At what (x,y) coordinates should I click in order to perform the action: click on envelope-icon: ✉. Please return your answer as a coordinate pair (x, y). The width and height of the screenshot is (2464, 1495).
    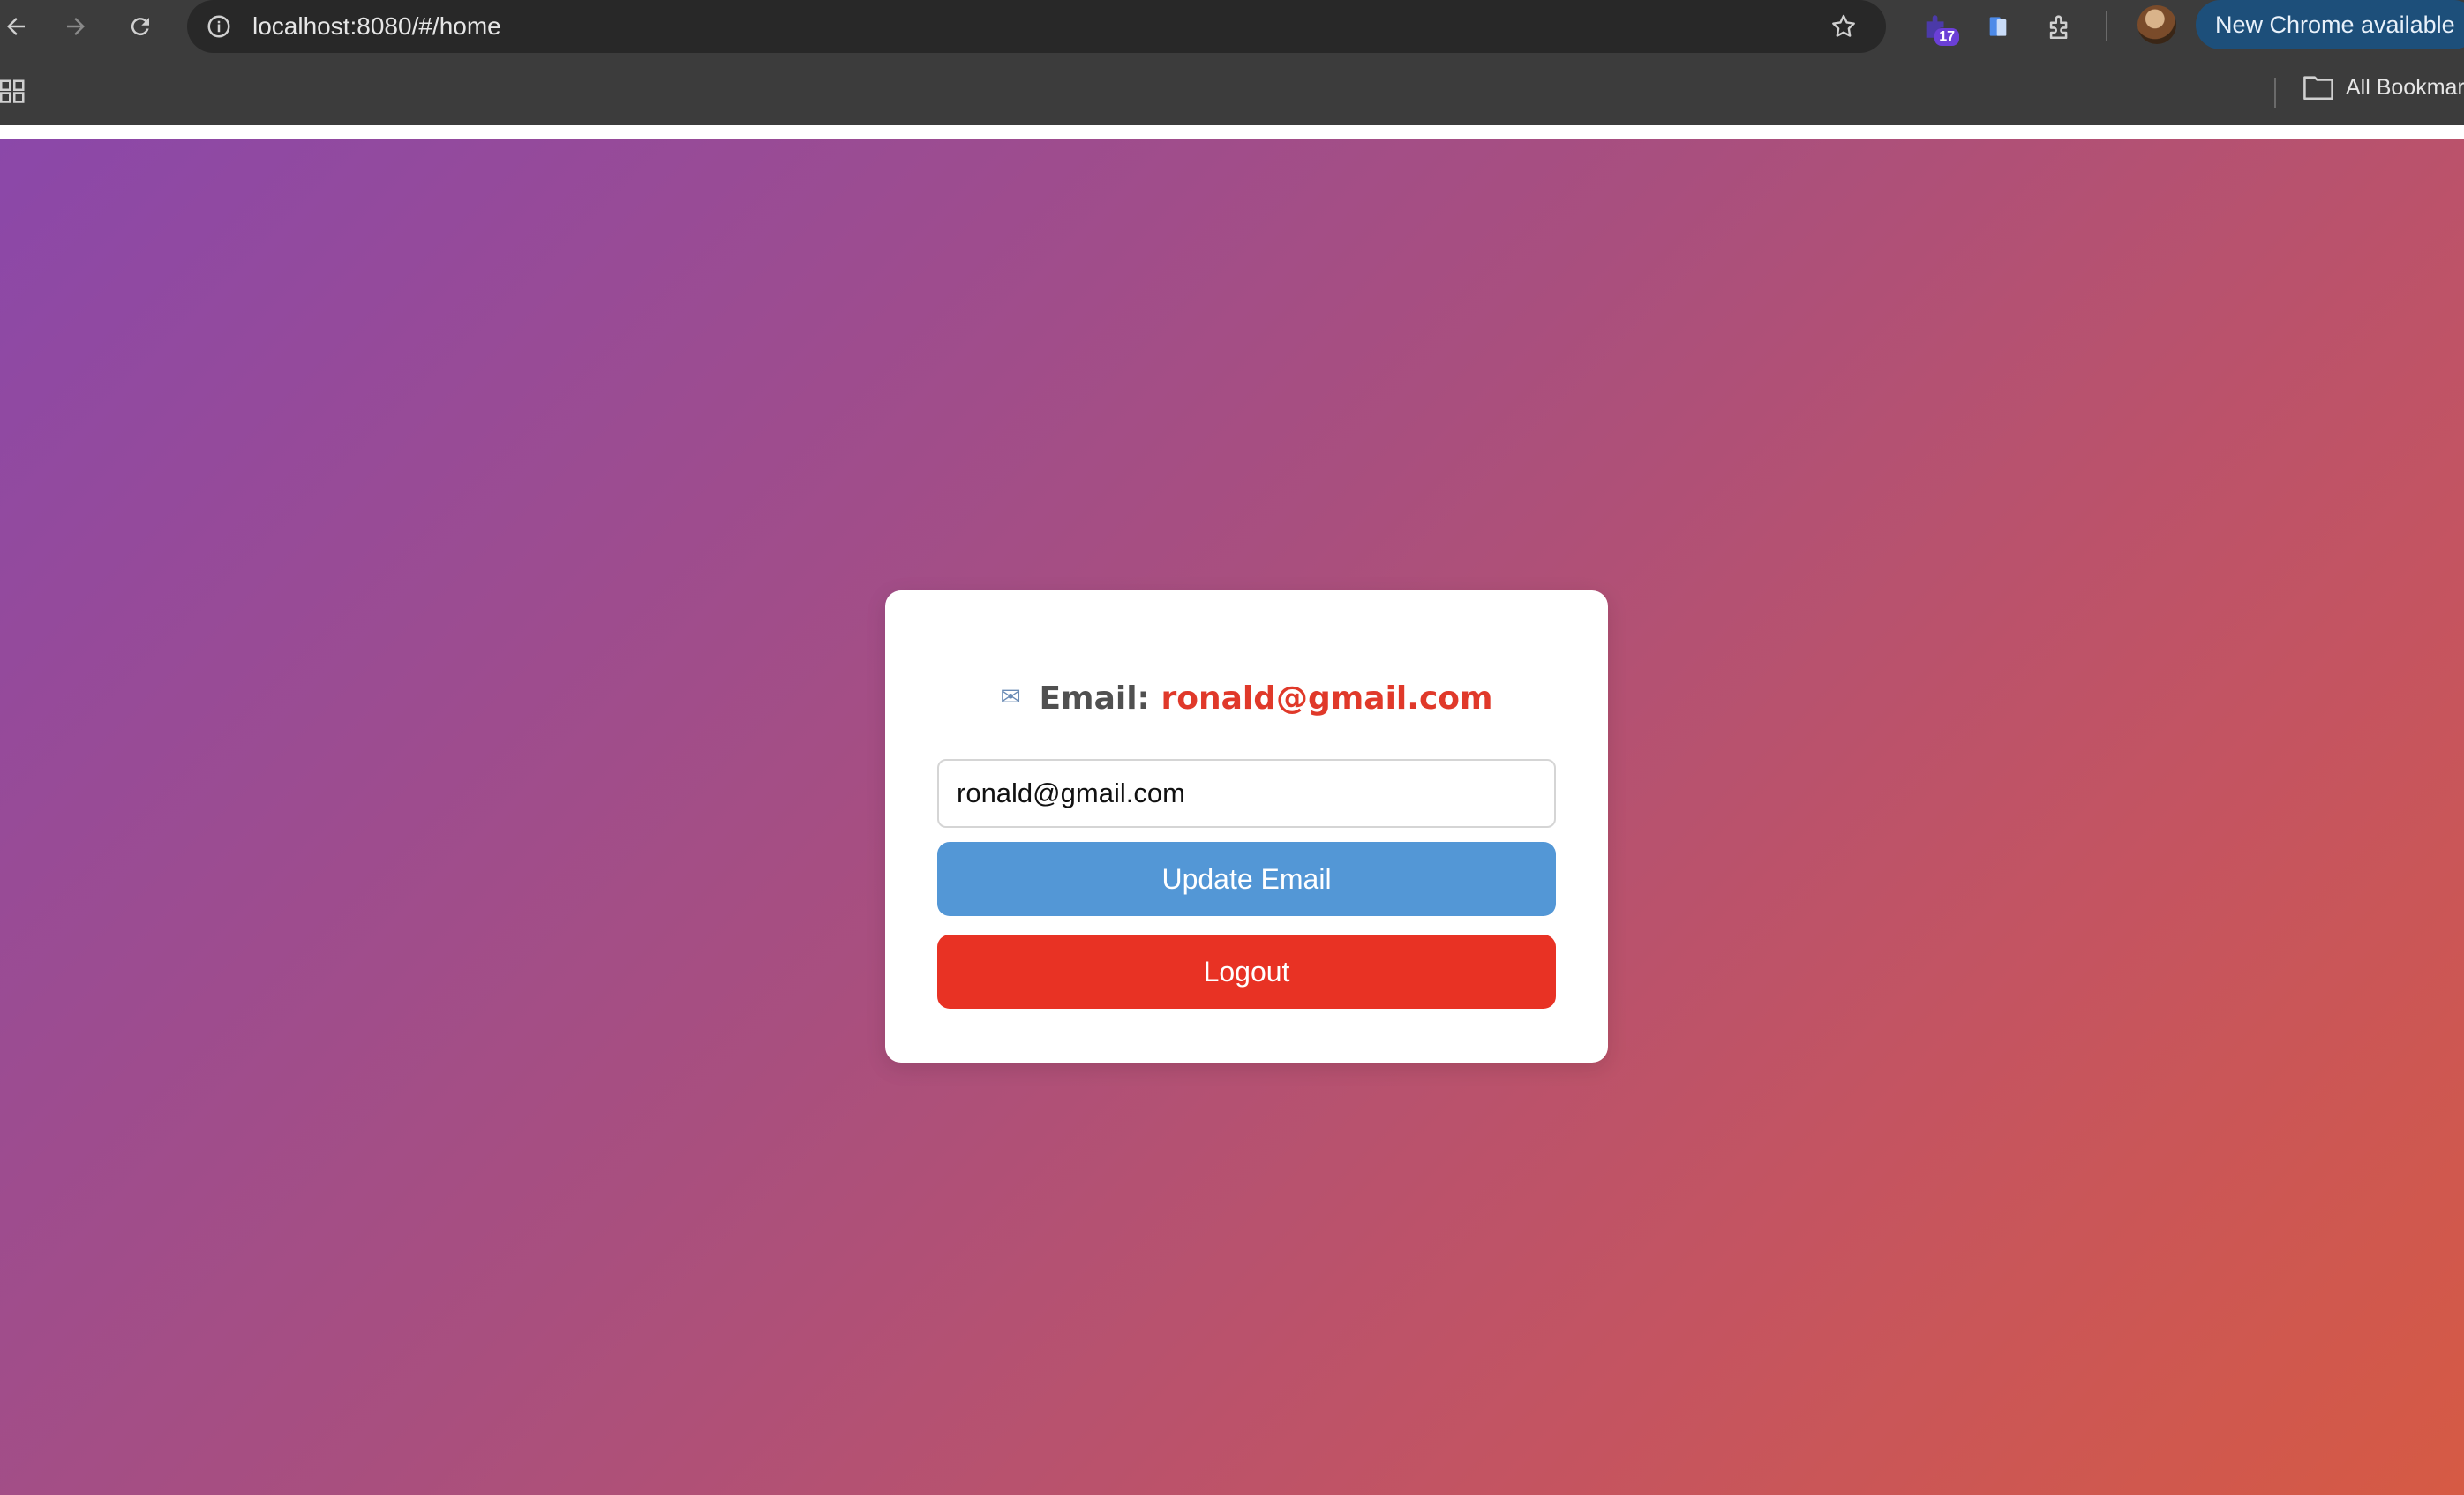
    Looking at the image, I should click on (1010, 696).